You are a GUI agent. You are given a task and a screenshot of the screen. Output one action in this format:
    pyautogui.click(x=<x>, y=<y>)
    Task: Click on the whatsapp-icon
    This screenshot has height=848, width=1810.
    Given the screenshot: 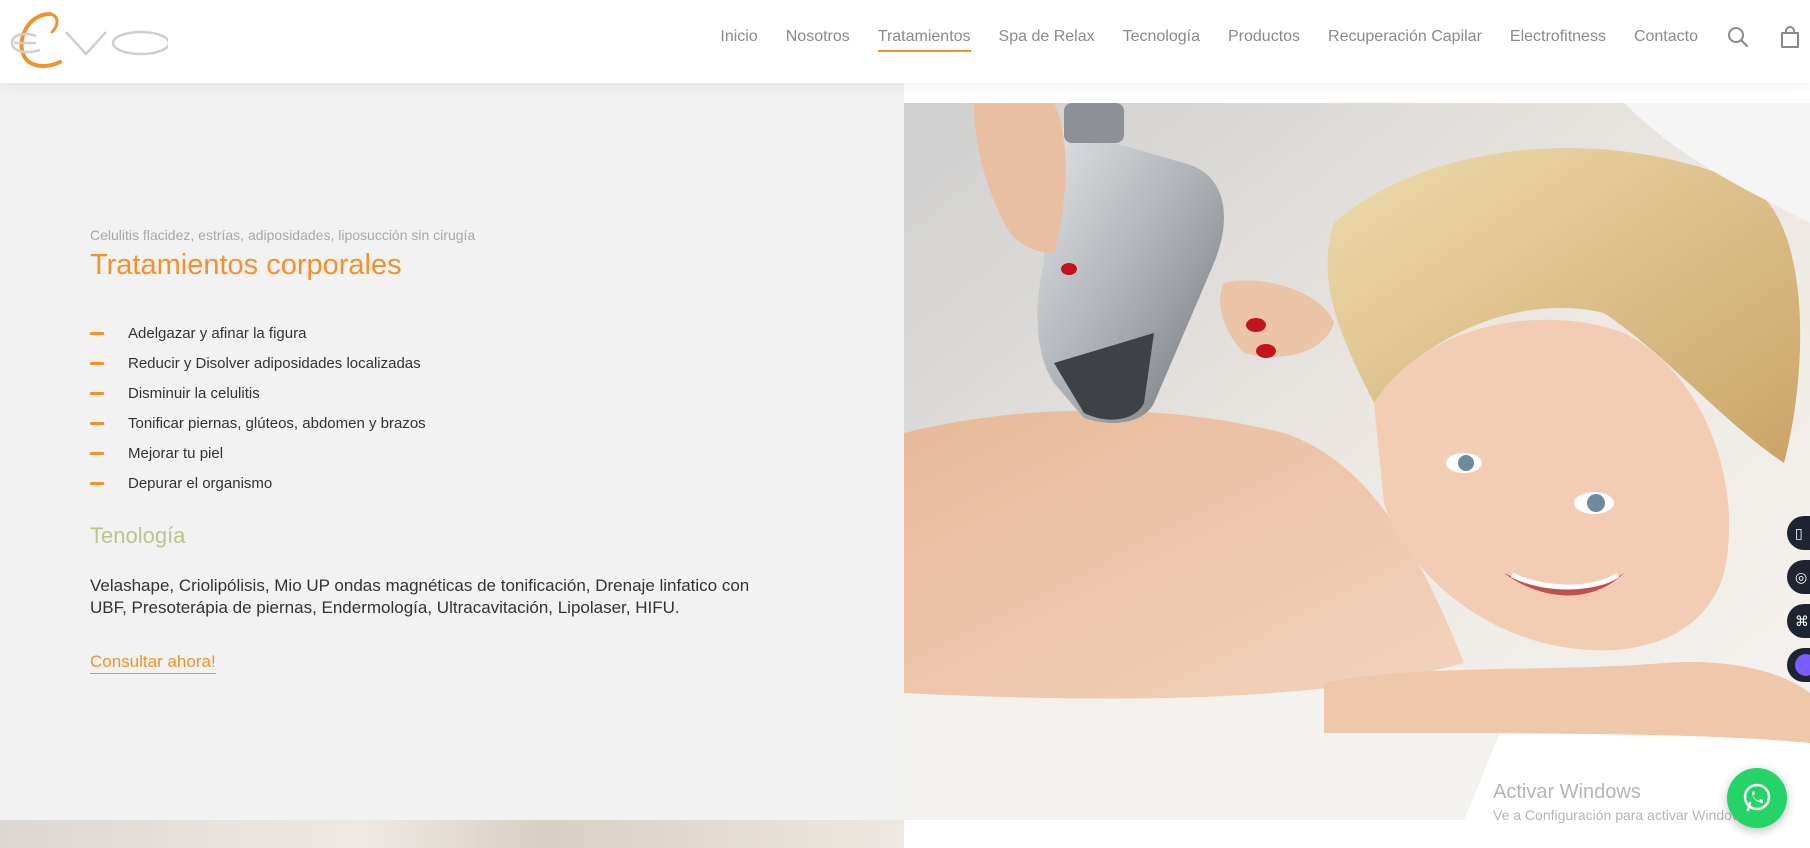 What is the action you would take?
    pyautogui.click(x=1757, y=797)
    